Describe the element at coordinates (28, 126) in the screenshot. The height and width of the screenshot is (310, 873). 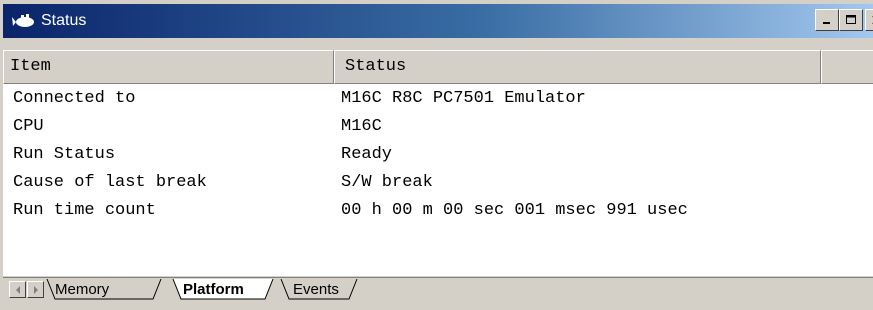
I see `row-item: CPU` at that location.